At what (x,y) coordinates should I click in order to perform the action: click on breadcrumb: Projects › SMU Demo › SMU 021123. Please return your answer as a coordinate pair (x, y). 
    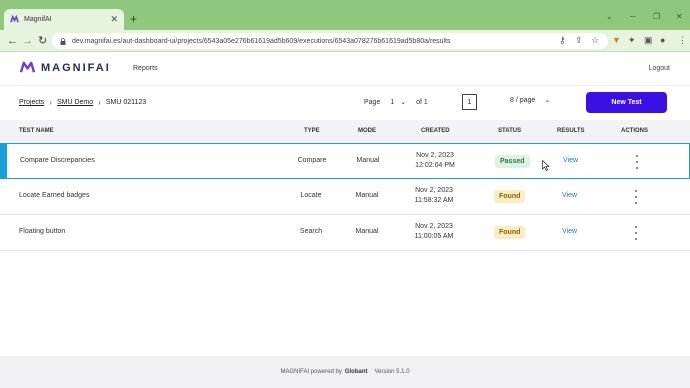
    Looking at the image, I should click on (82, 102).